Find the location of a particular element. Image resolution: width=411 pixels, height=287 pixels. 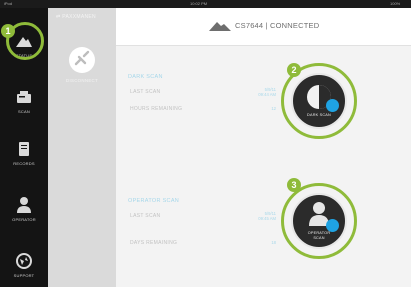

connection-title: CS7644 | CONNECTED is located at coordinates (277, 25).